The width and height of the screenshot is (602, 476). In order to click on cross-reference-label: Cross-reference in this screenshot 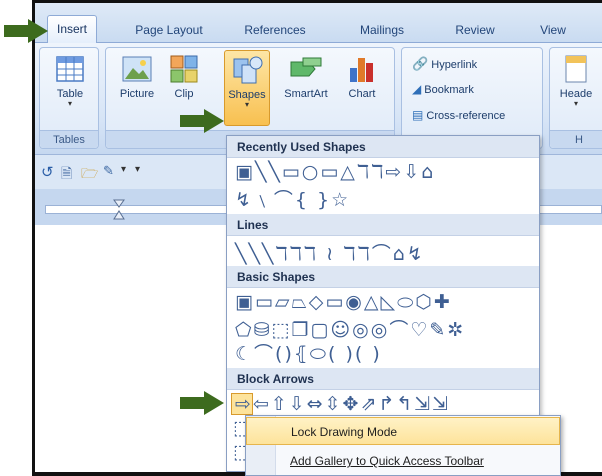, I will do `click(466, 116)`.